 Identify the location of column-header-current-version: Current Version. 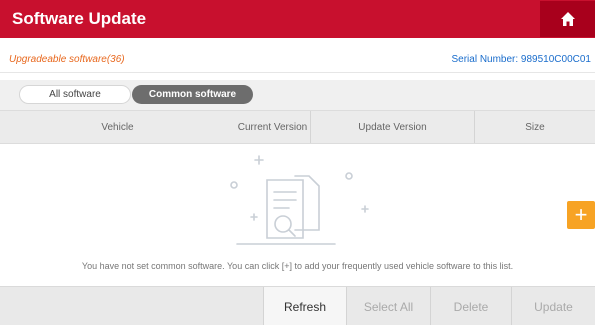
(273, 127).